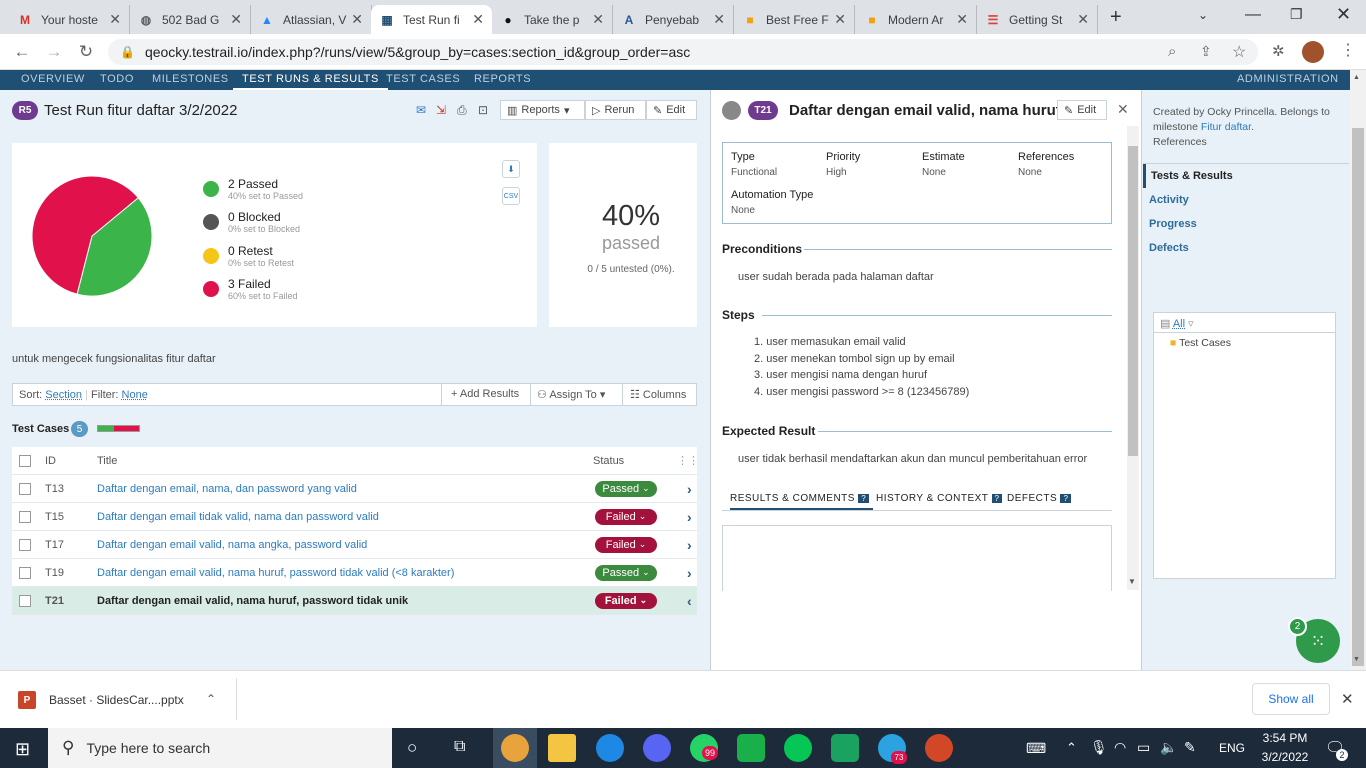 This screenshot has width=1366, height=768. I want to click on battery-icon: ▭, so click(1143, 747).